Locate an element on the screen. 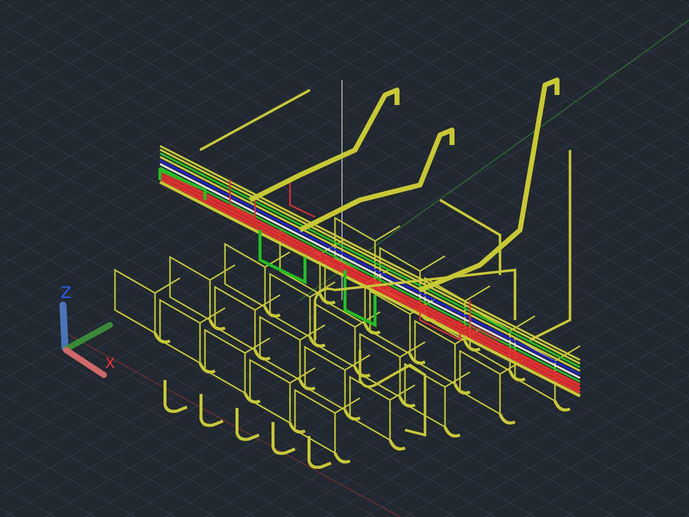 The image size is (689, 517). ucs-axes-icon is located at coordinates (86, 340).